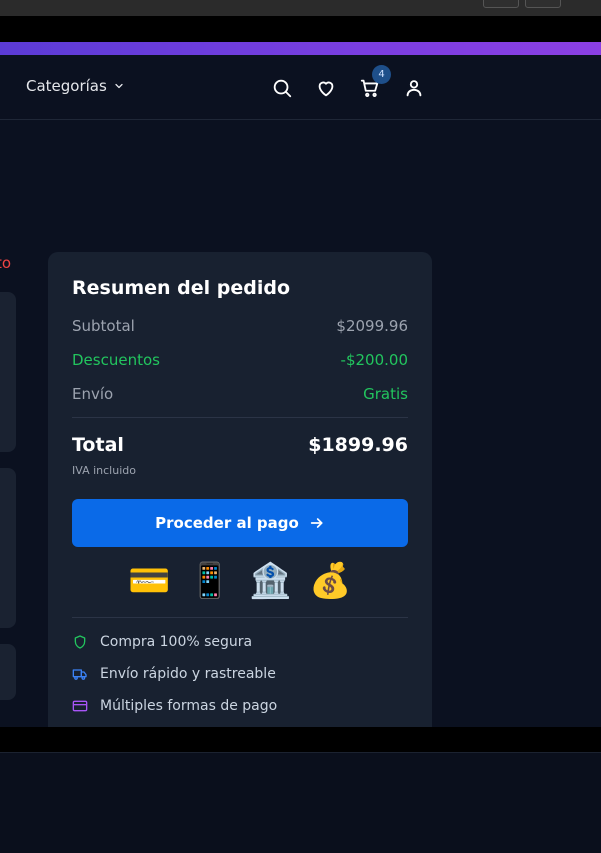 This screenshot has width=601, height=853. Describe the element at coordinates (358, 445) in the screenshot. I see `total-value: $1899.96` at that location.